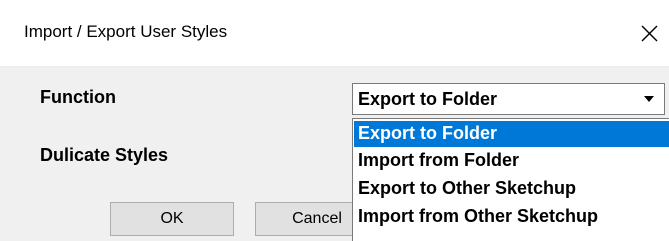 This screenshot has width=669, height=241. I want to click on dropdown-option-label: Export to Other Sketchup, so click(467, 188).